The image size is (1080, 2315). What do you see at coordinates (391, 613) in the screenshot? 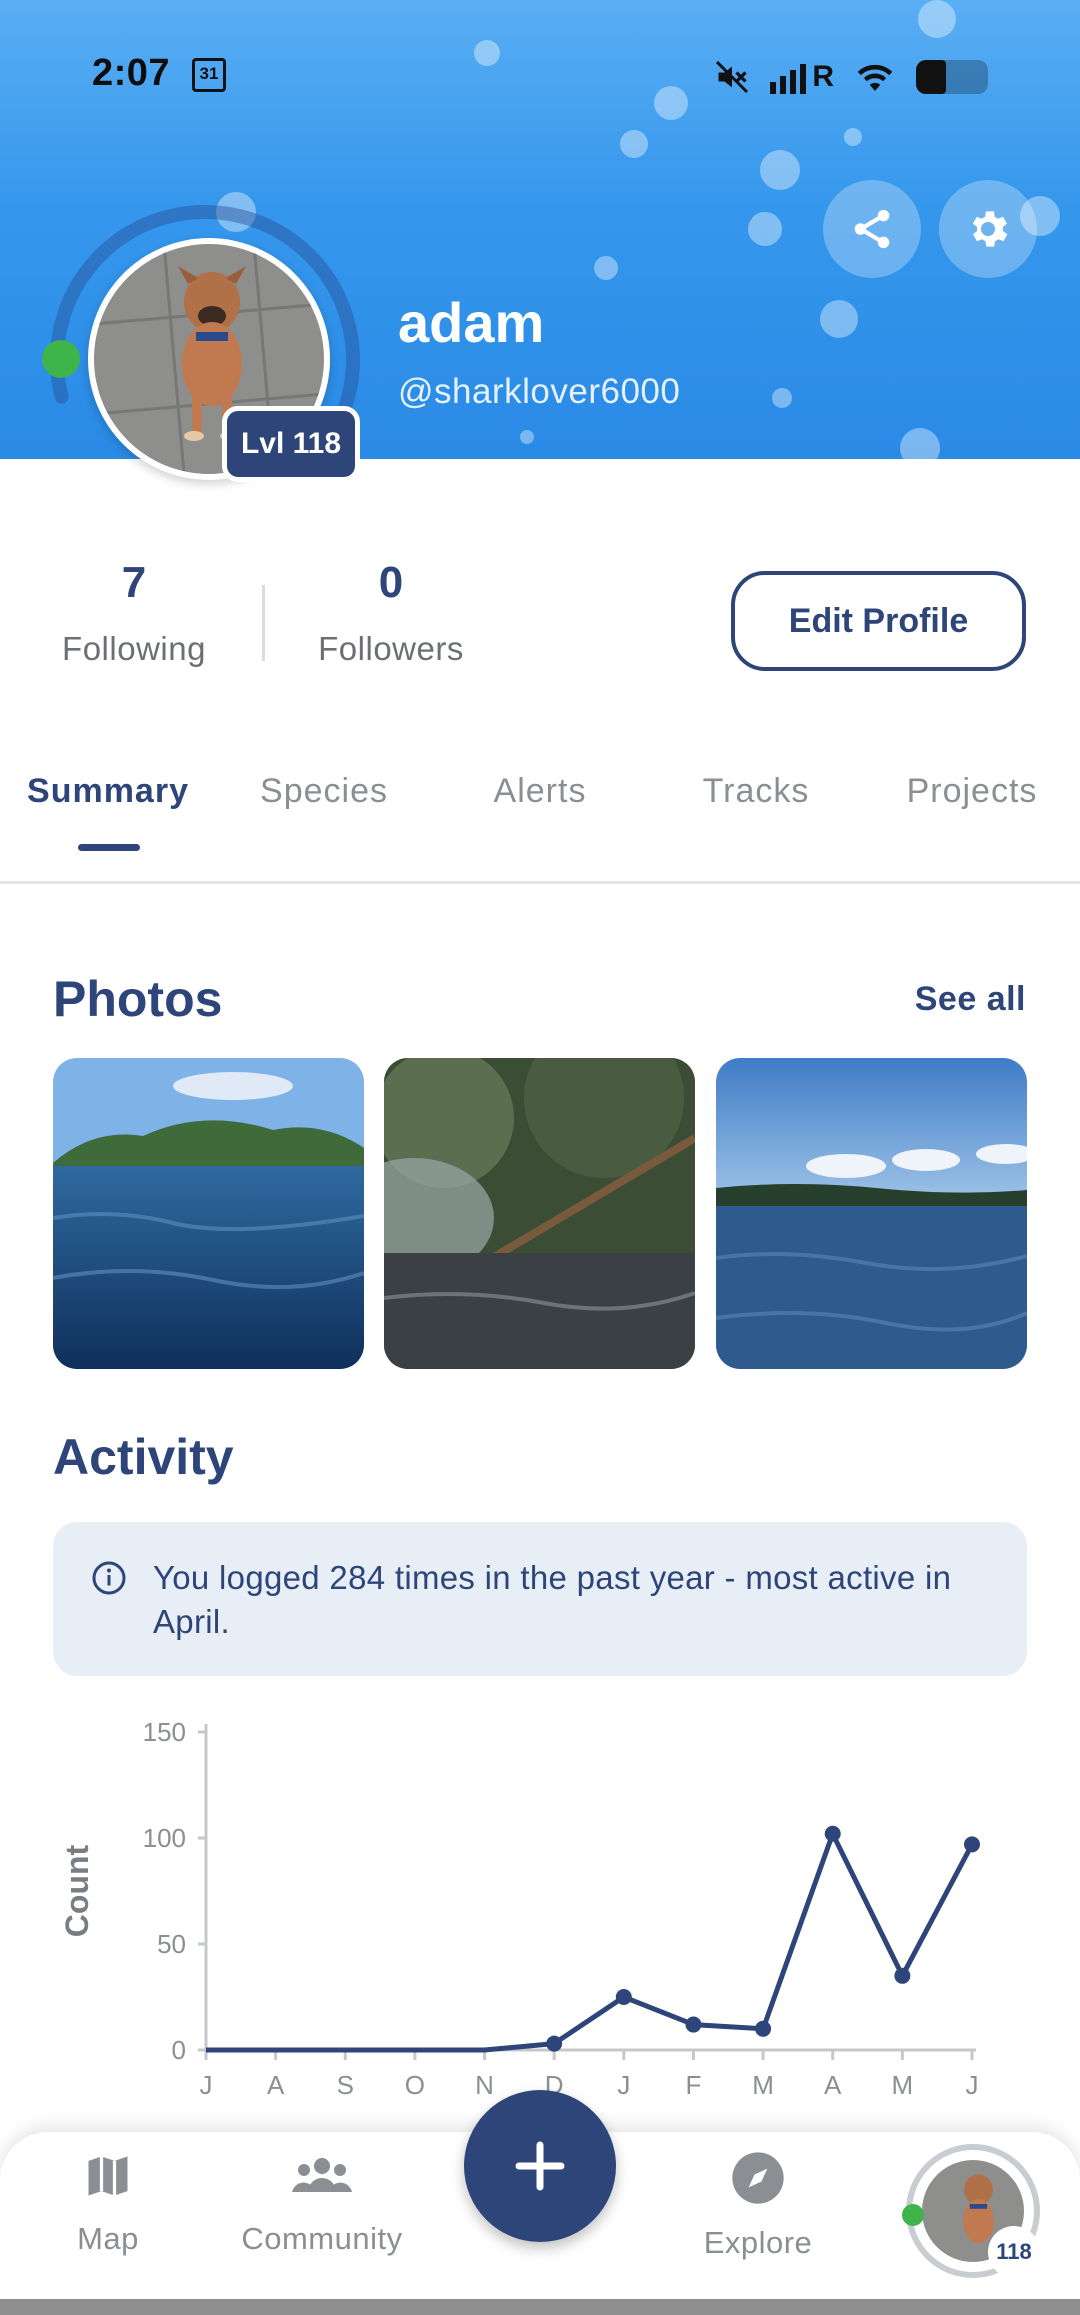
I see `followers-stat: 0 Followers` at bounding box center [391, 613].